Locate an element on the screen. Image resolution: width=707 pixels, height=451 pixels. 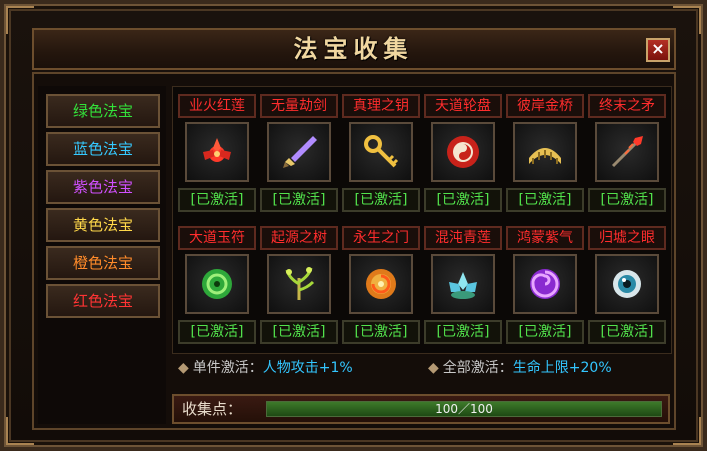
spear-icon is located at coordinates (627, 152).